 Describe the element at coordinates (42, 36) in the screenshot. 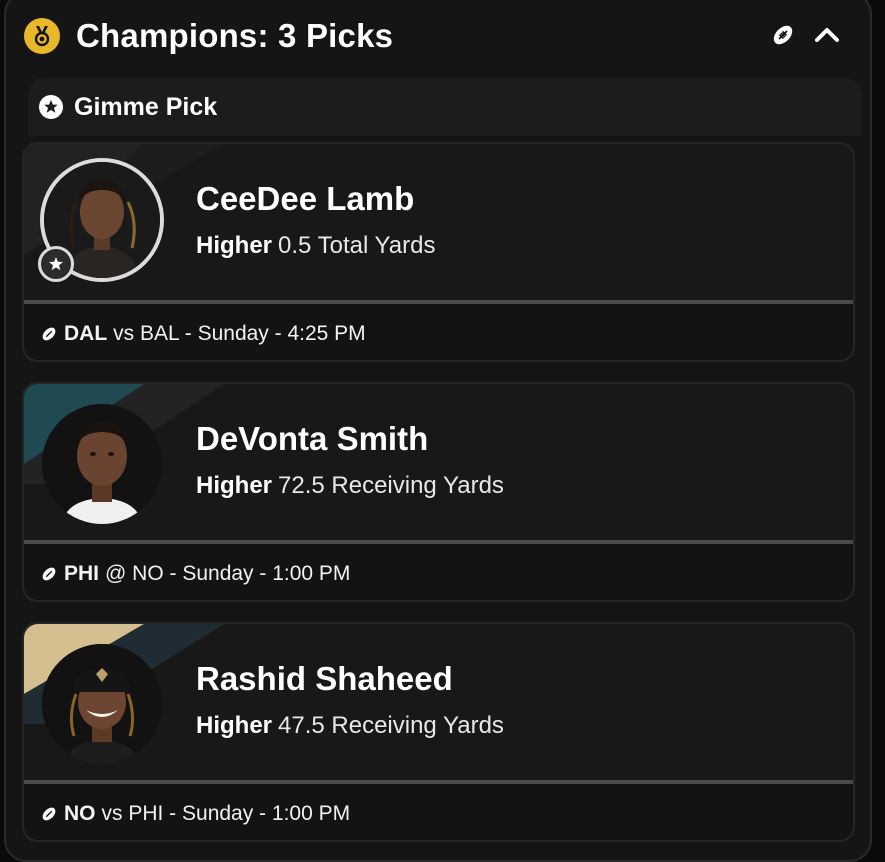

I see `medal-icon` at that location.